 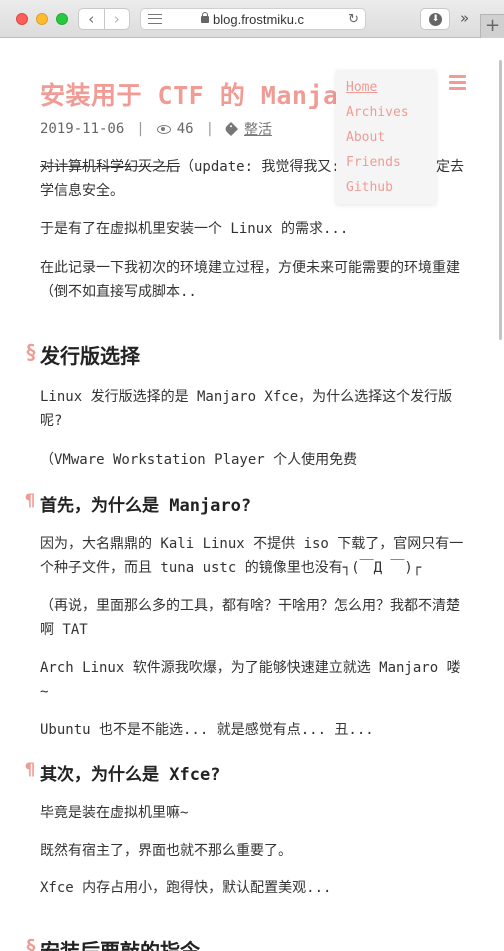 I want to click on address-bar: blog.frostmiku.c ↻, so click(x=253, y=19).